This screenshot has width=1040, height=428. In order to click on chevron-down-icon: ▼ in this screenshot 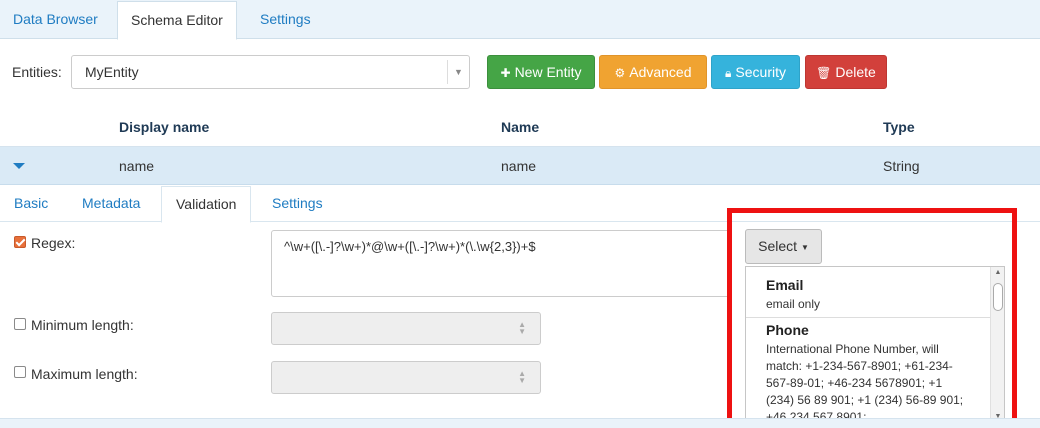, I will do `click(458, 72)`.